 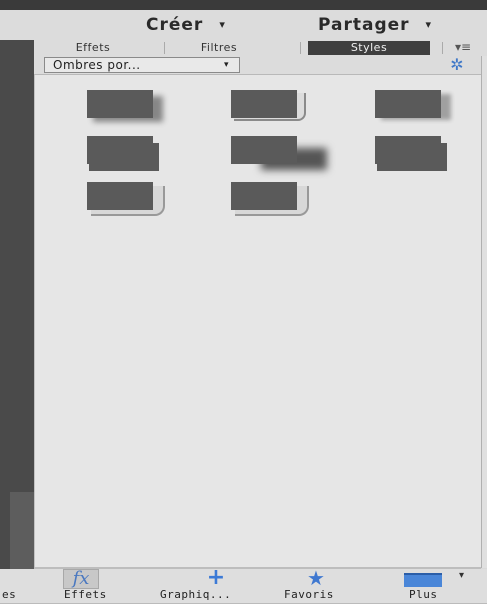 I want to click on more-panel-label: Plus, so click(x=423, y=594).